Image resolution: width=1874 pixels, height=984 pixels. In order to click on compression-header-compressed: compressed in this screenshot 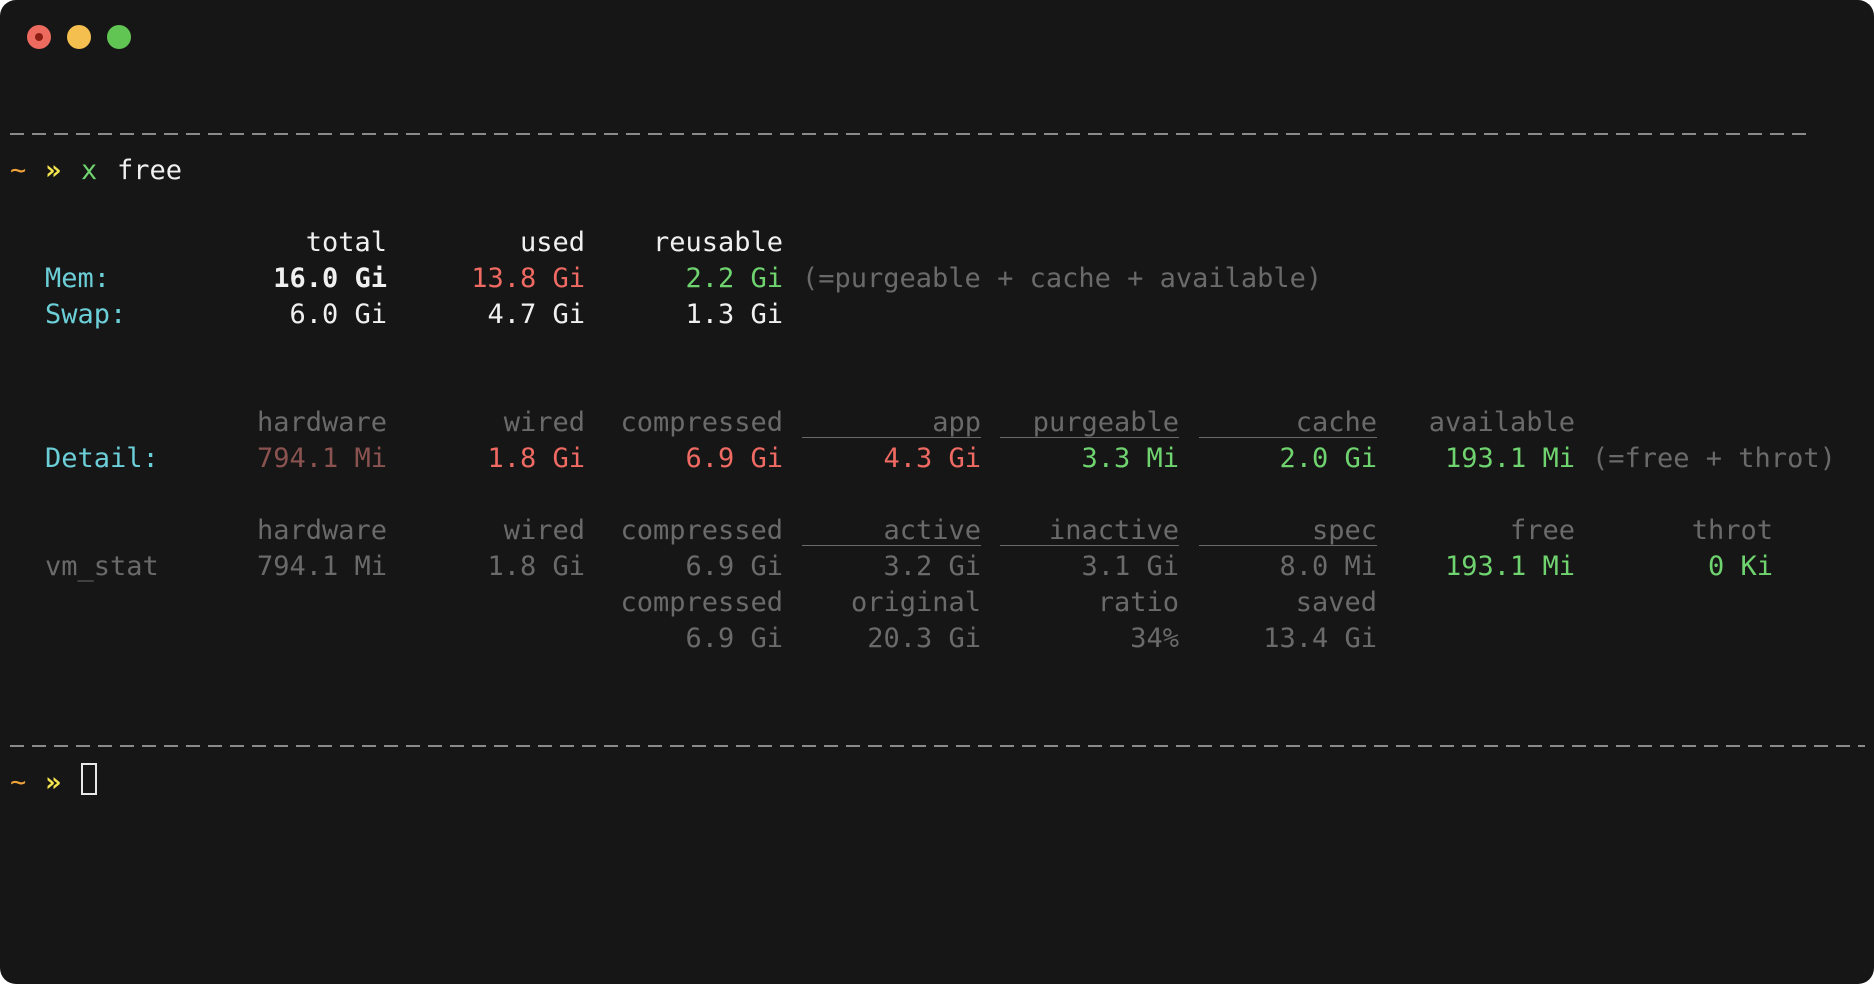, I will do `click(701, 602)`.